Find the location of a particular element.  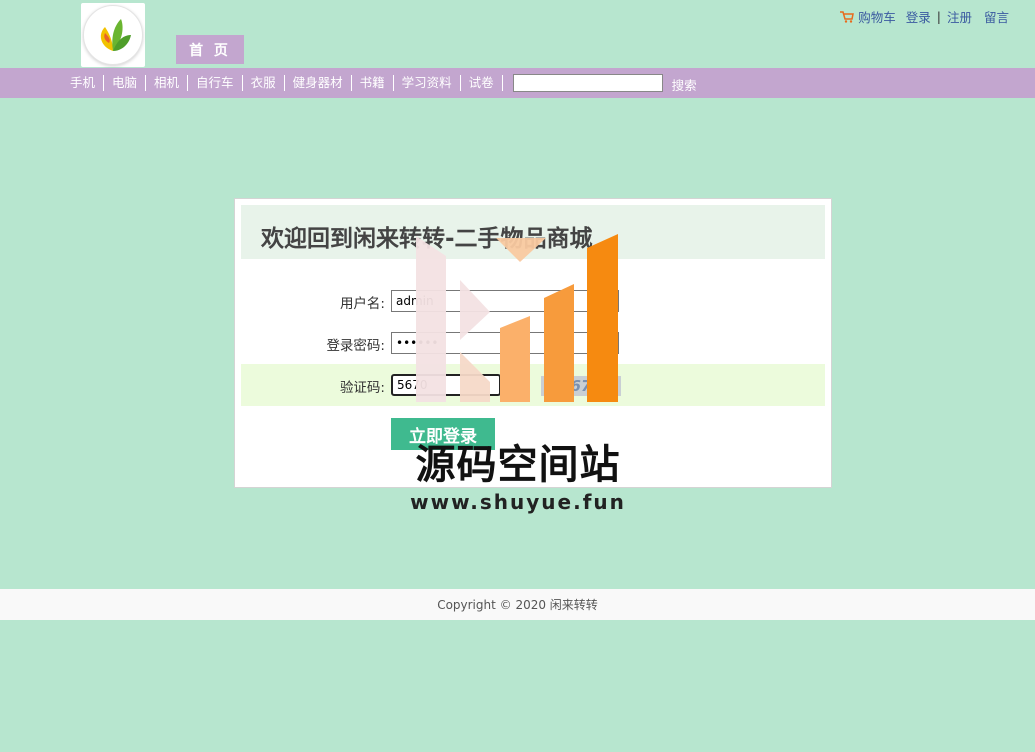

site-logo is located at coordinates (113, 35).